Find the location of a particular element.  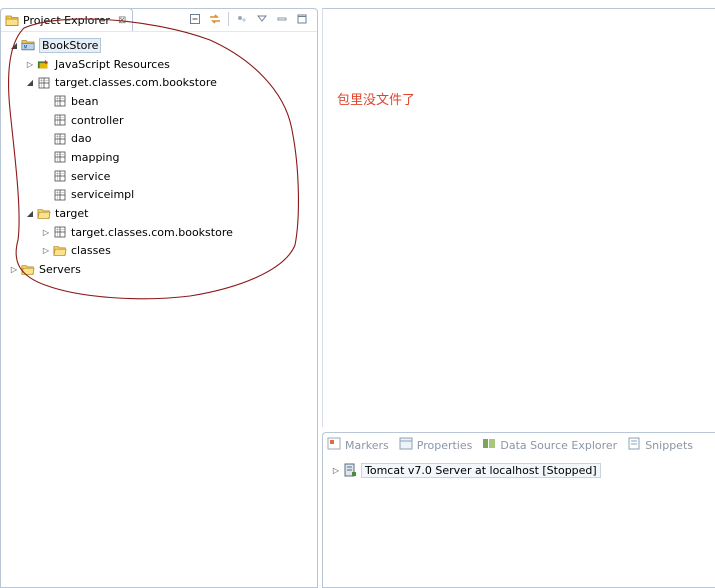

project-icon: M is located at coordinates (28, 45).